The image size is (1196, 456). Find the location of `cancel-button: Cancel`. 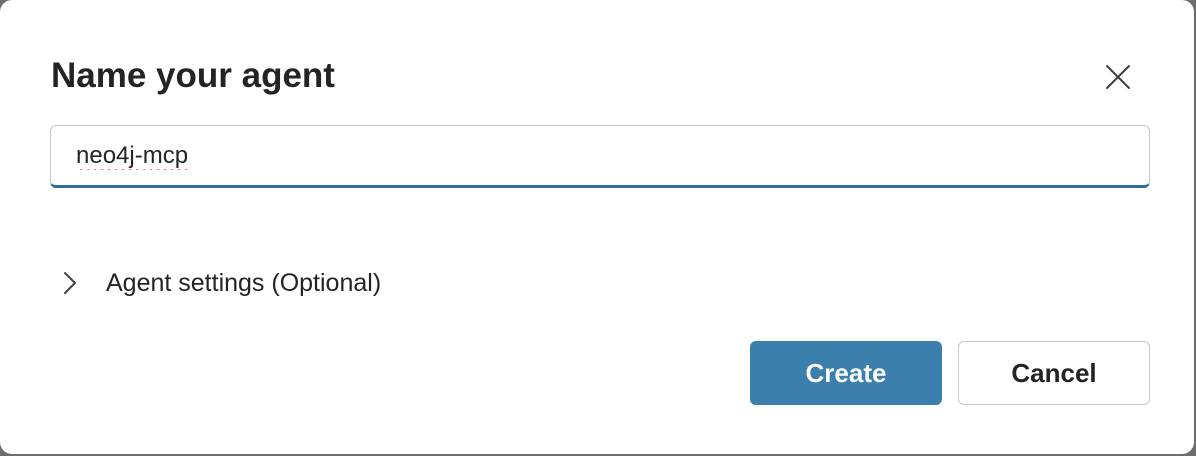

cancel-button: Cancel is located at coordinates (1054, 373).